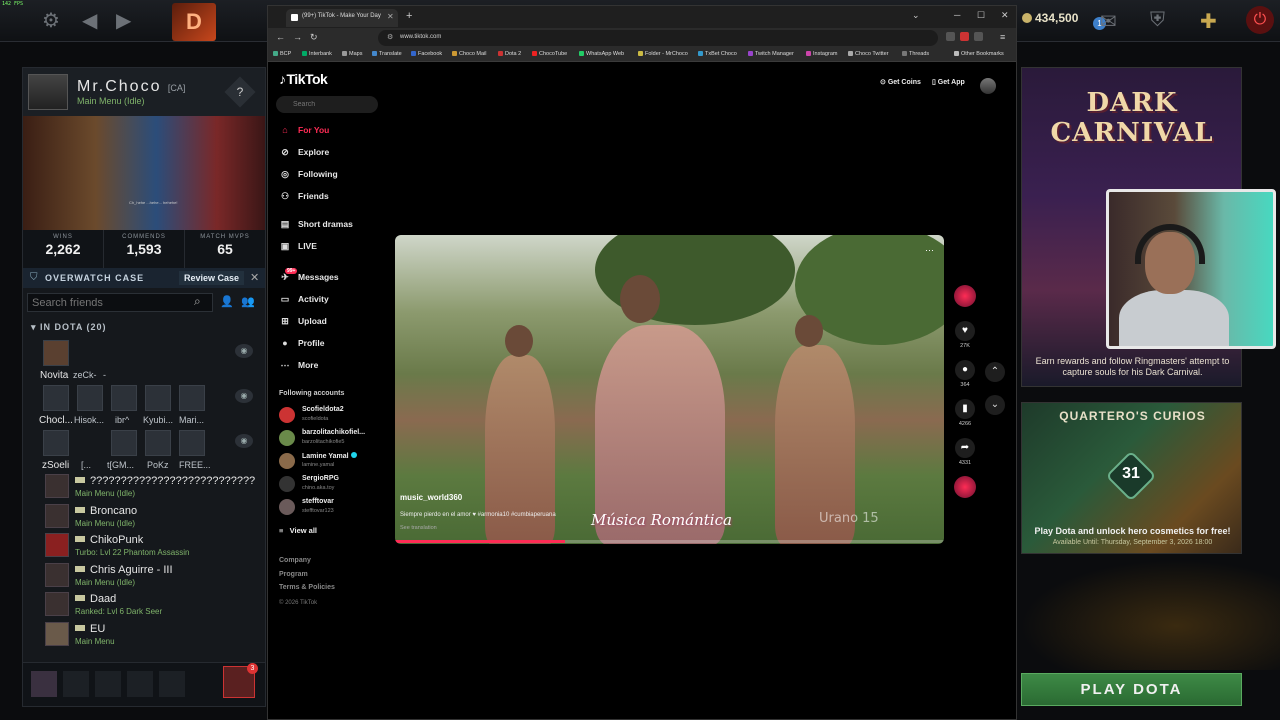 The width and height of the screenshot is (1280, 720). I want to click on forward-icon: →, so click(297, 37).